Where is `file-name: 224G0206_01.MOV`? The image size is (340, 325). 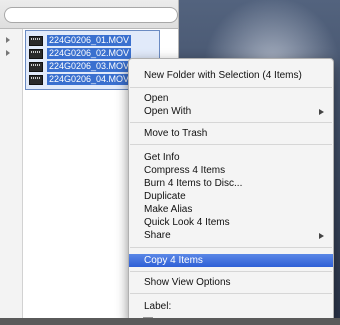 file-name: 224G0206_01.MOV is located at coordinates (89, 40).